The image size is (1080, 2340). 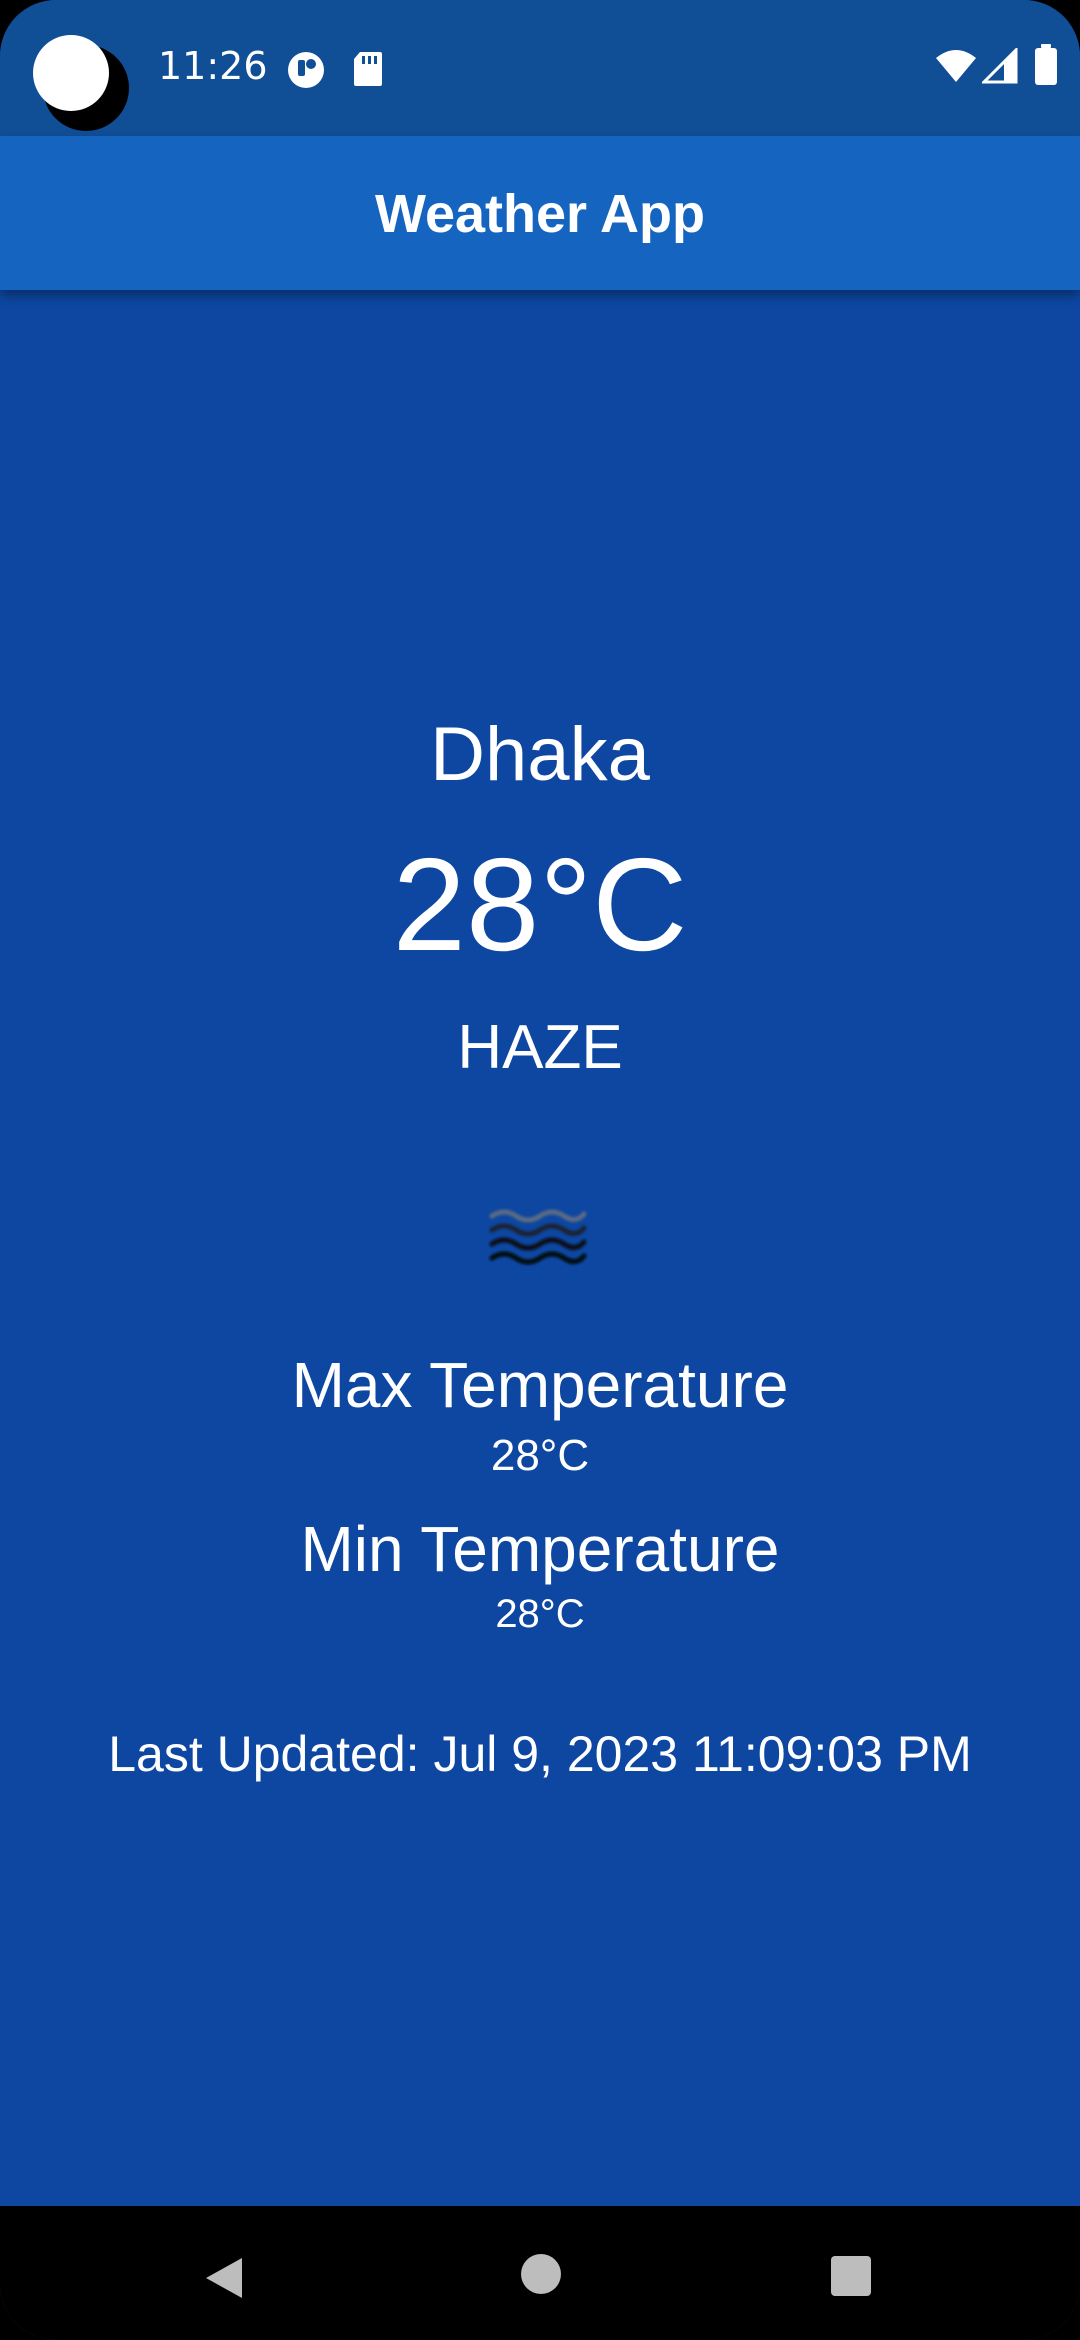 What do you see at coordinates (1046, 64) in the screenshot?
I see `battery-icon` at bounding box center [1046, 64].